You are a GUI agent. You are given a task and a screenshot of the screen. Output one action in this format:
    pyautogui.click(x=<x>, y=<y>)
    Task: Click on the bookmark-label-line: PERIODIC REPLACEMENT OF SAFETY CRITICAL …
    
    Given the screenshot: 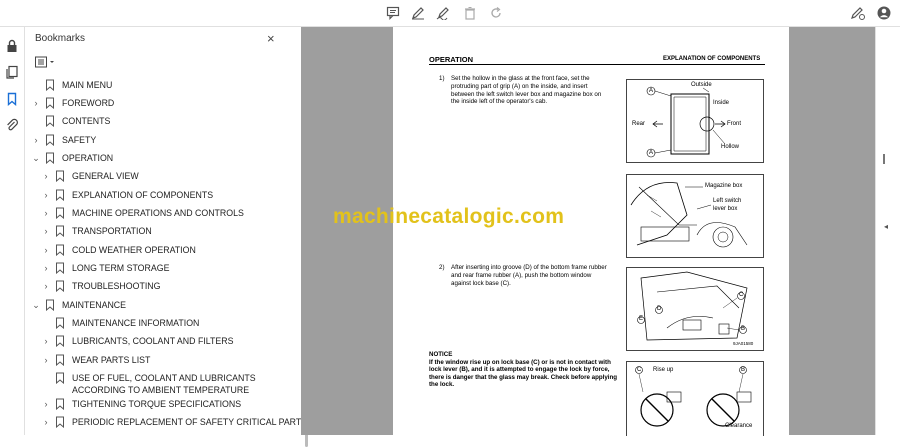 What is the action you would take?
    pyautogui.click(x=190, y=422)
    